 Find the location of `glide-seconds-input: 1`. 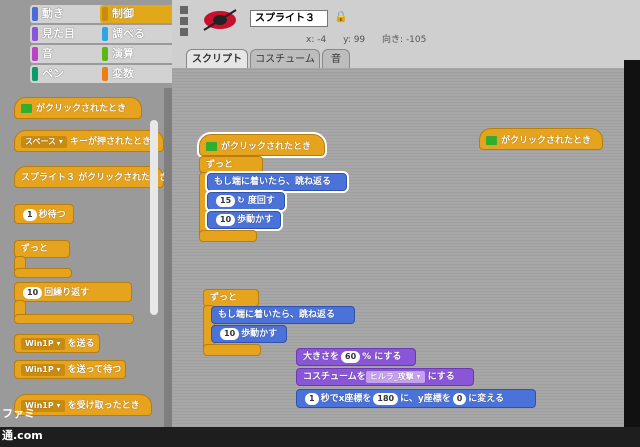

glide-seconds-input: 1 is located at coordinates (312, 398).